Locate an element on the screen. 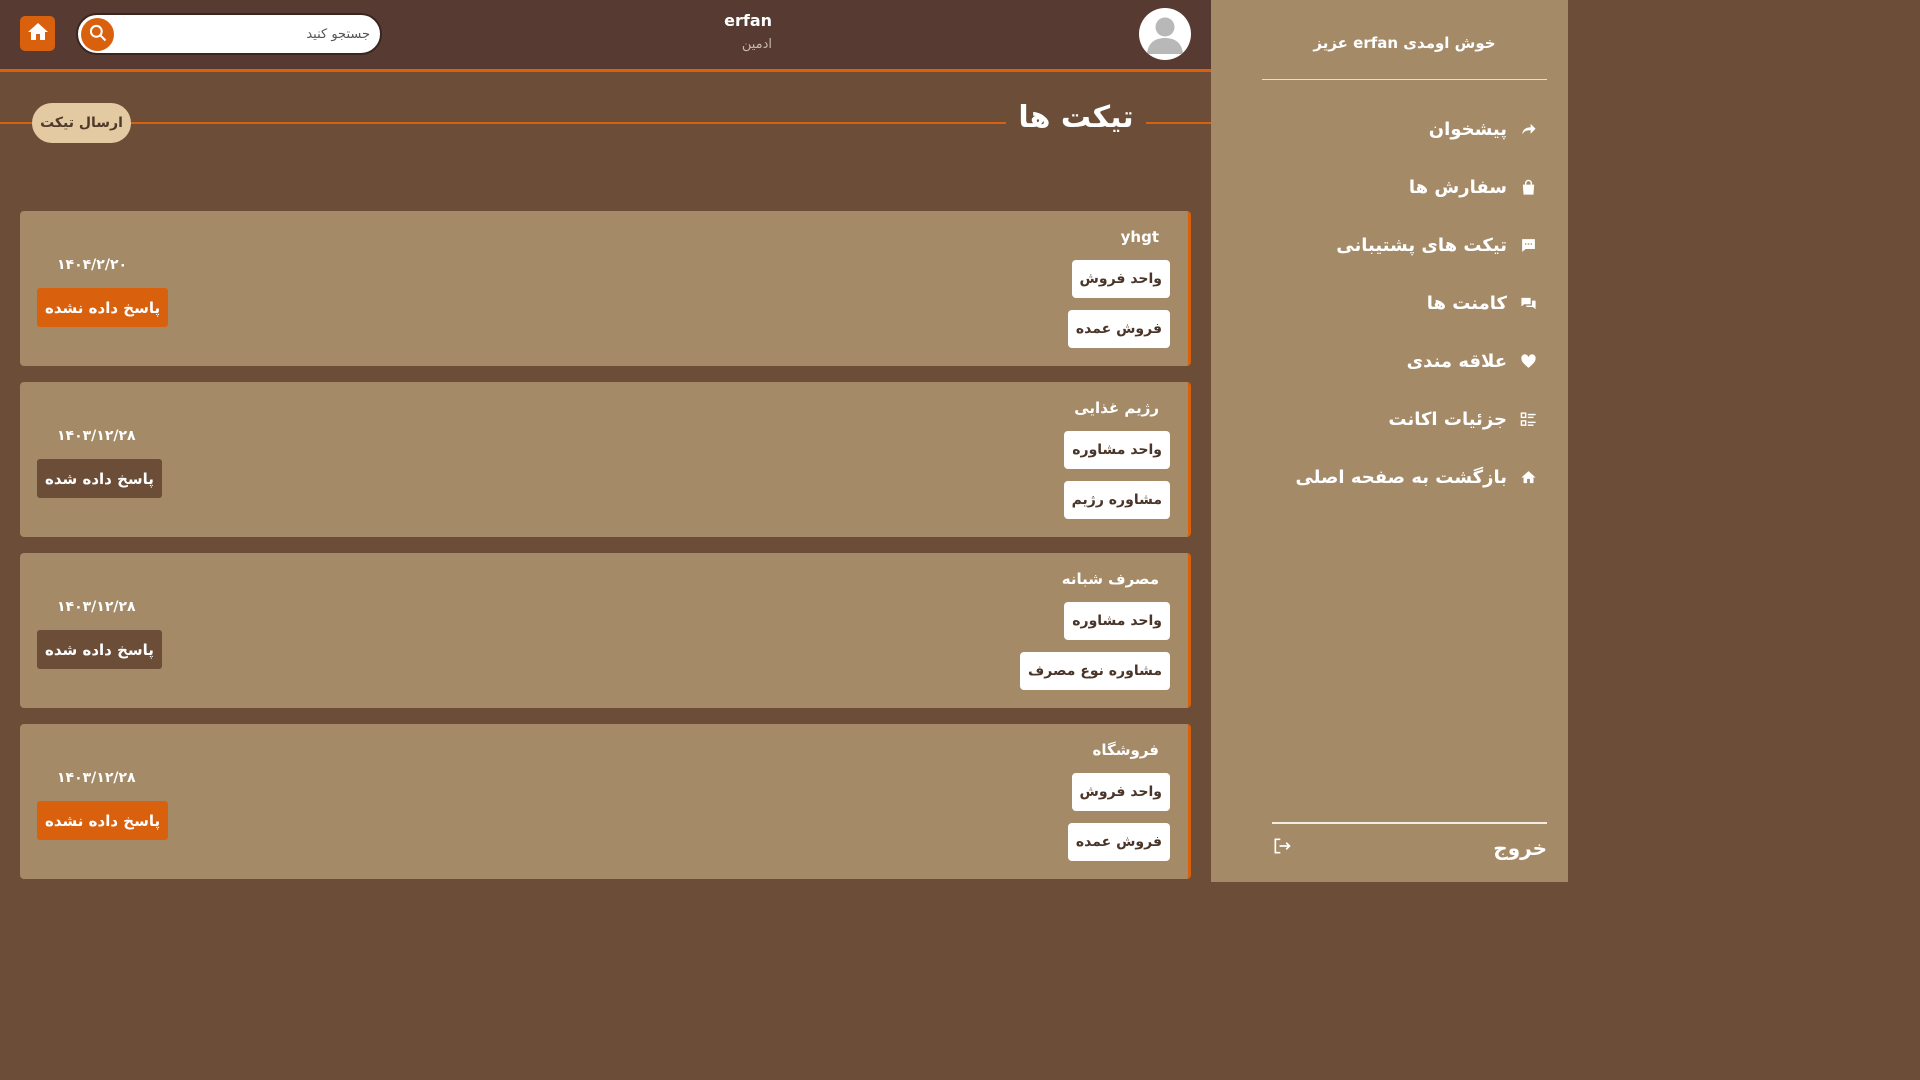 The image size is (1920, 1080). search-input is located at coordinates (245, 34).